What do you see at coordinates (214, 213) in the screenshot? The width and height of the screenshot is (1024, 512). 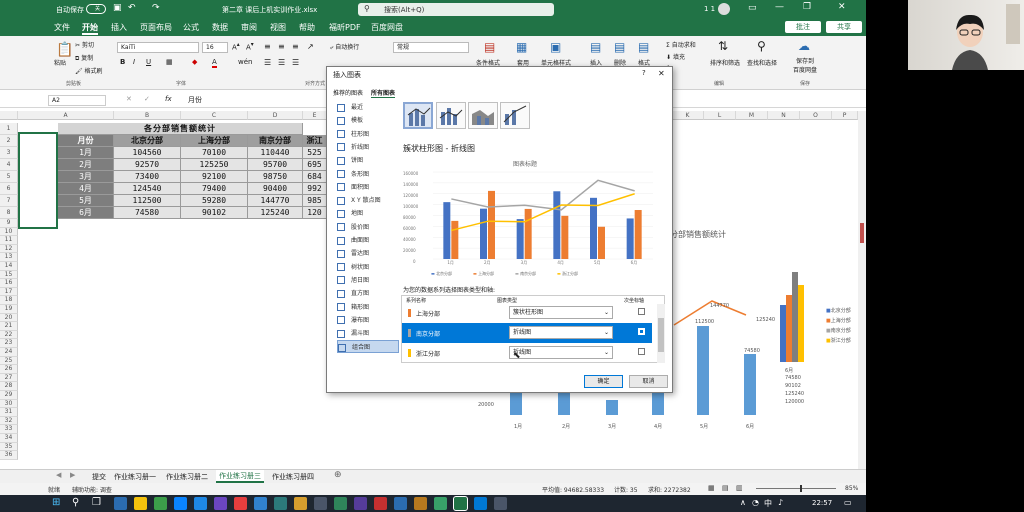 I see `value-cell: 90102` at bounding box center [214, 213].